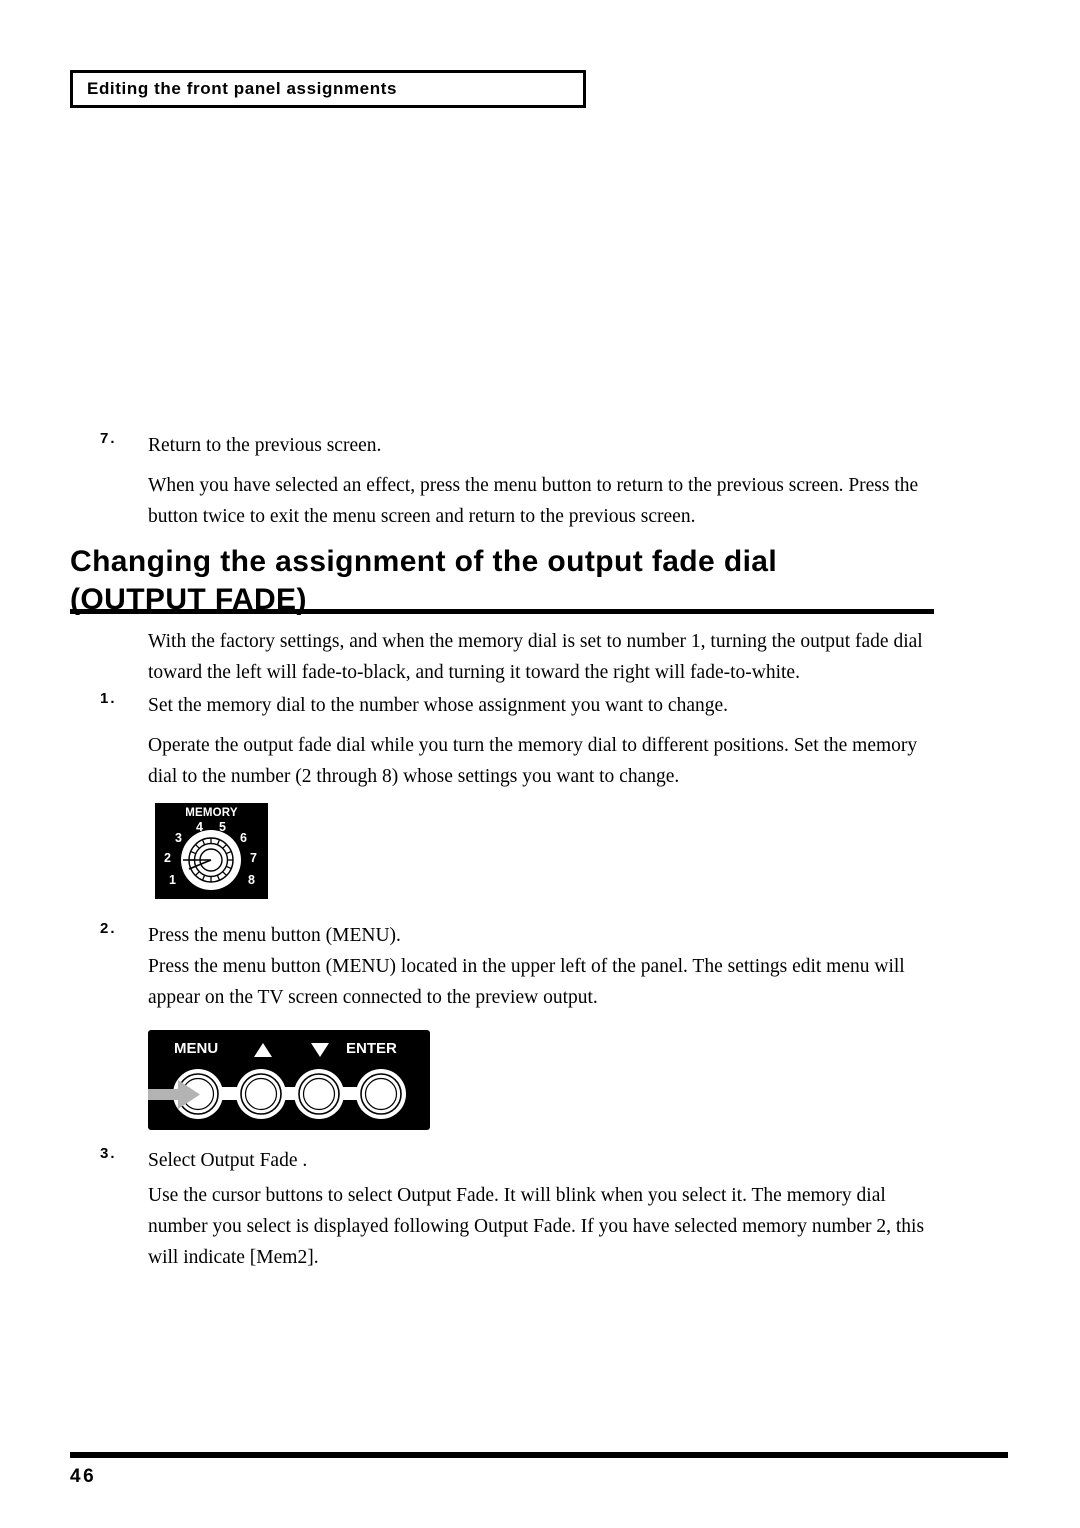 Image resolution: width=1080 pixels, height=1528 pixels. What do you see at coordinates (320, 1050) in the screenshot?
I see `cursor-down-icon` at bounding box center [320, 1050].